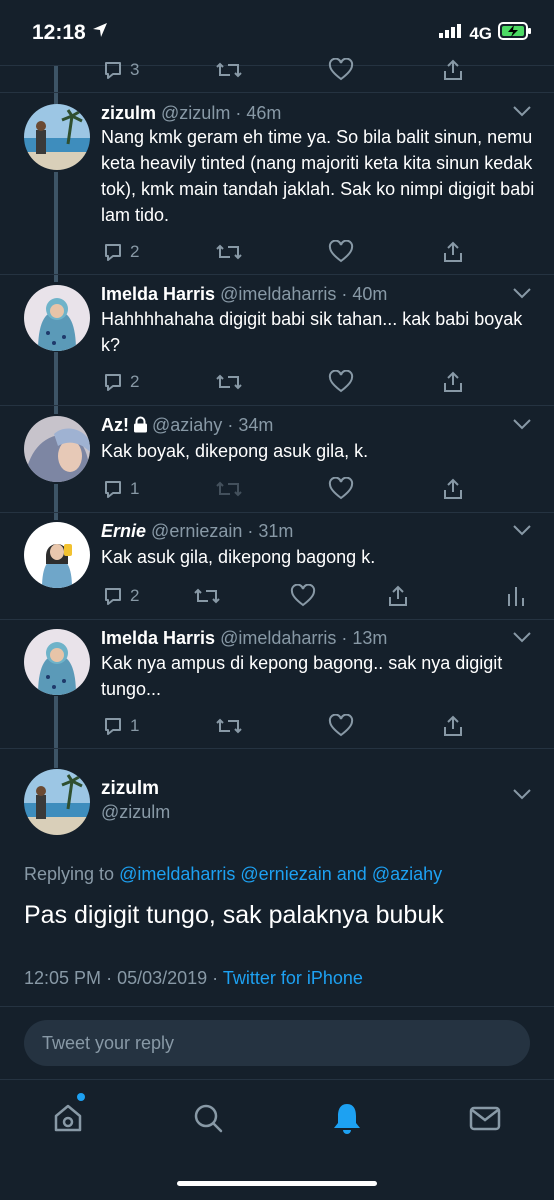 Image resolution: width=554 pixels, height=1200 pixels. What do you see at coordinates (347, 1118) in the screenshot?
I see `notifications-icon` at bounding box center [347, 1118].